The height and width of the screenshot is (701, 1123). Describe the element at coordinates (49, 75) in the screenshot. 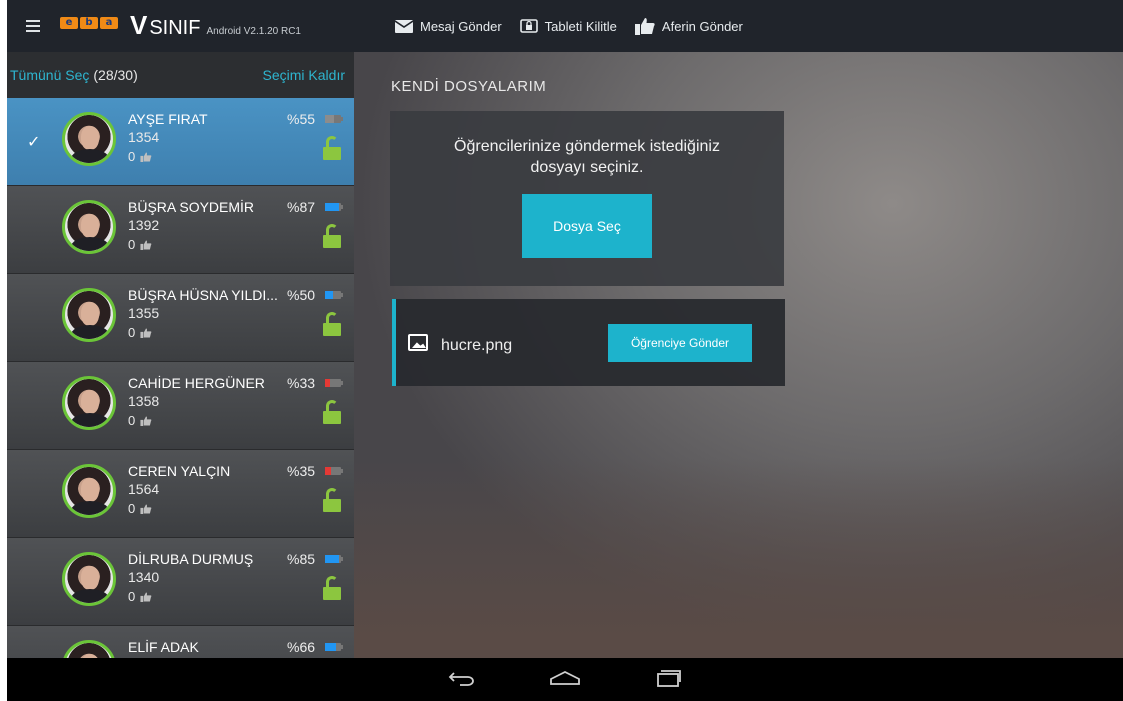

I see `select-all-link: Tümünü Seç` at that location.